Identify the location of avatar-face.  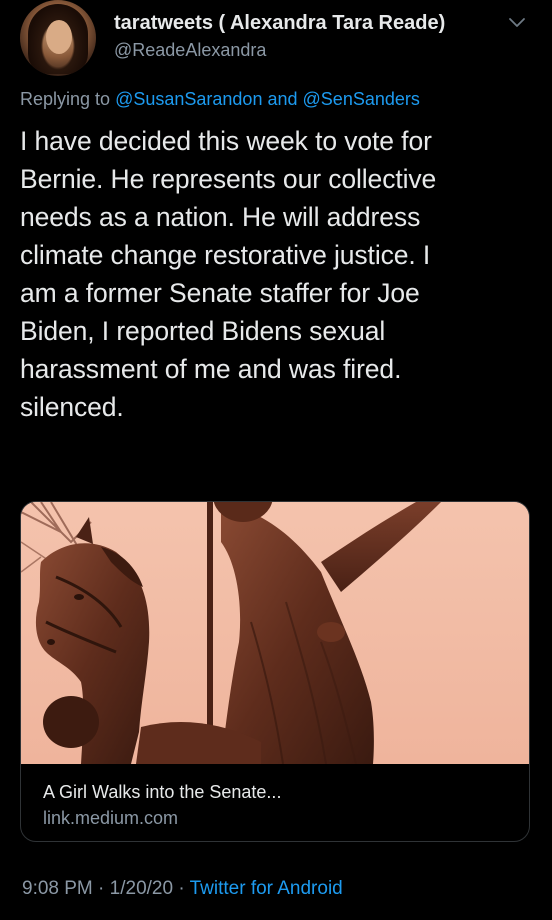
(59, 37).